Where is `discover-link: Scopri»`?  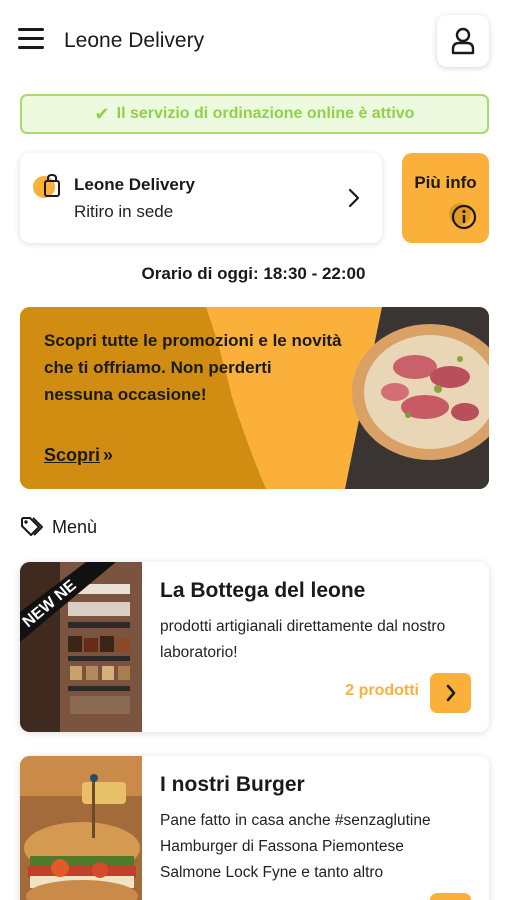
discover-link: Scopri» is located at coordinates (78, 455).